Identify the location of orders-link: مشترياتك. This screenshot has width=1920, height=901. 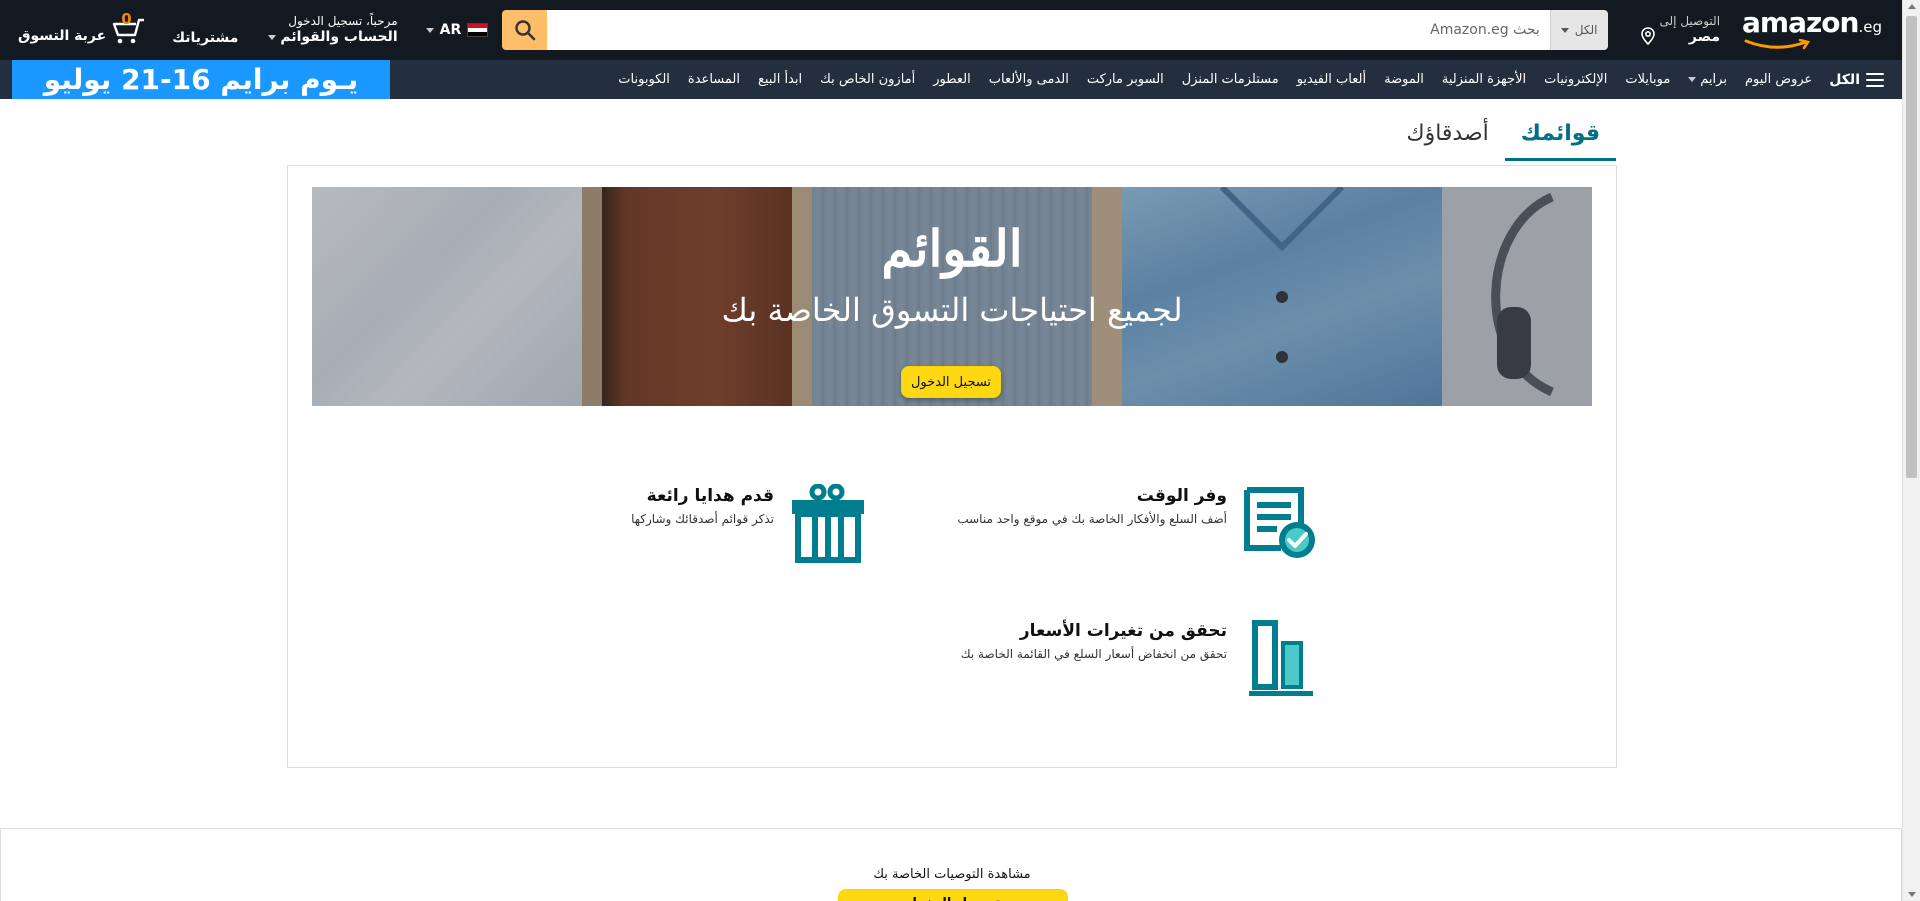
(205, 30).